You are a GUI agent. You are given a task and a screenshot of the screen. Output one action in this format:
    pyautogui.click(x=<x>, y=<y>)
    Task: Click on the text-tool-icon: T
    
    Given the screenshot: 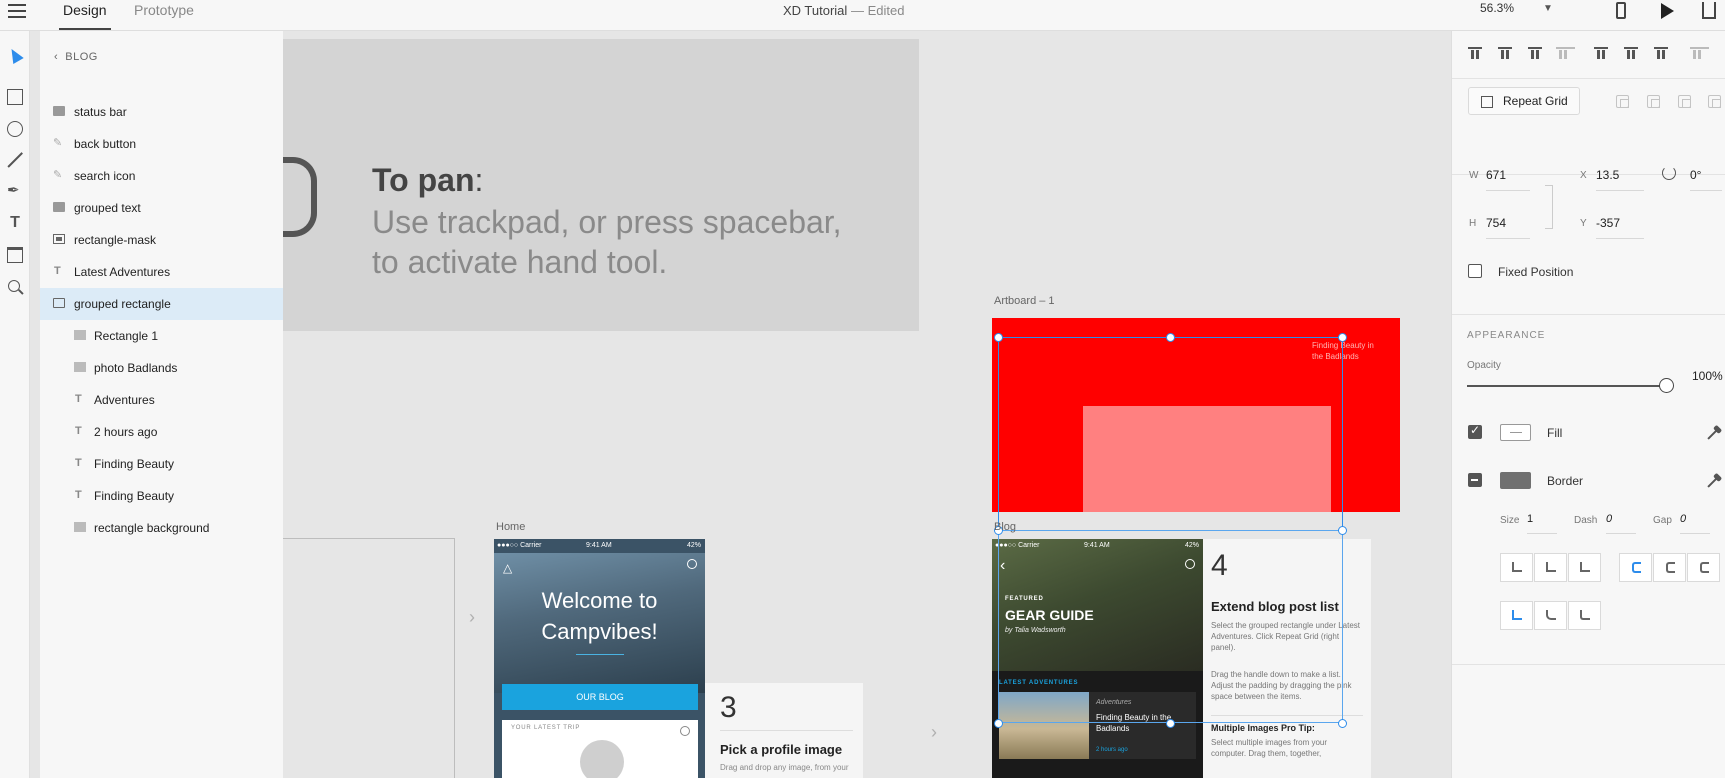 What is the action you would take?
    pyautogui.click(x=15, y=223)
    